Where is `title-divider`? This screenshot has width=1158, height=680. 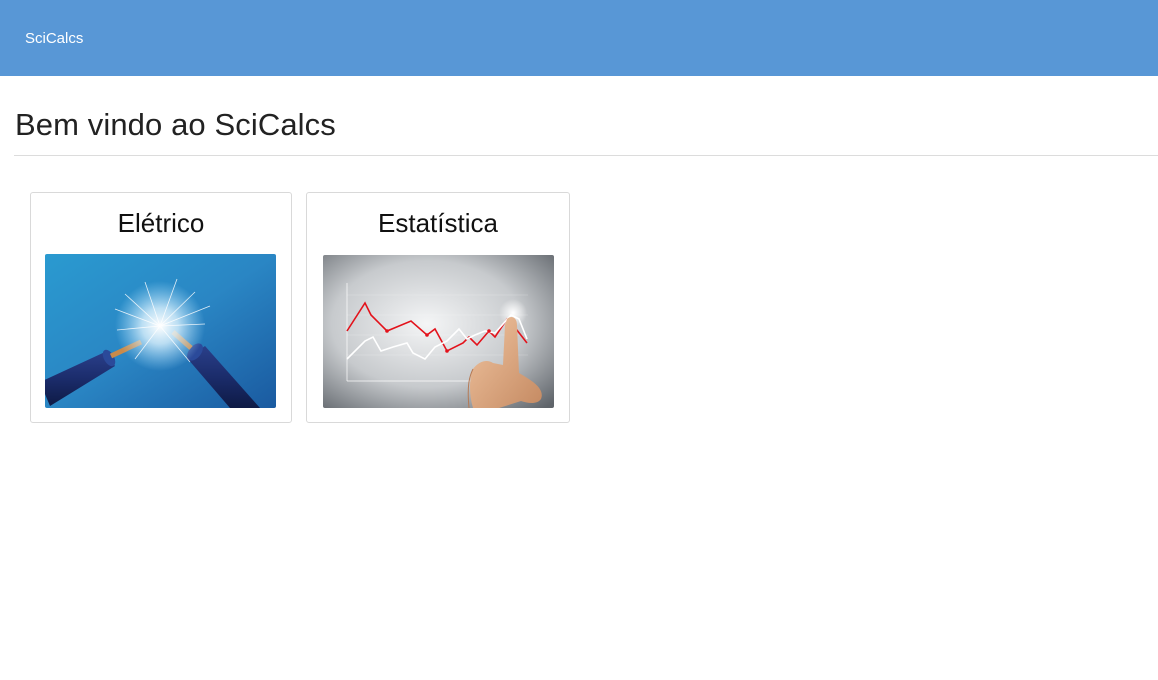 title-divider is located at coordinates (586, 155).